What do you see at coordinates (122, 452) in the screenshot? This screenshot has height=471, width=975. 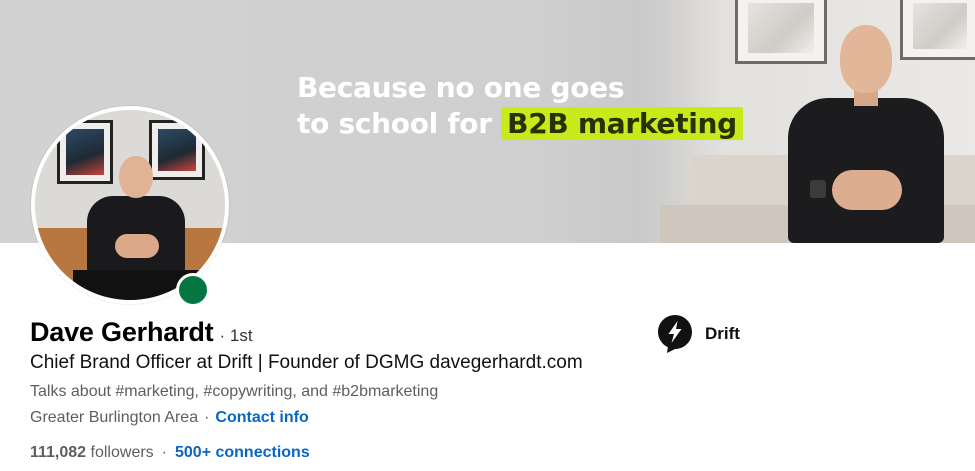 I see `followers-label: followers` at bounding box center [122, 452].